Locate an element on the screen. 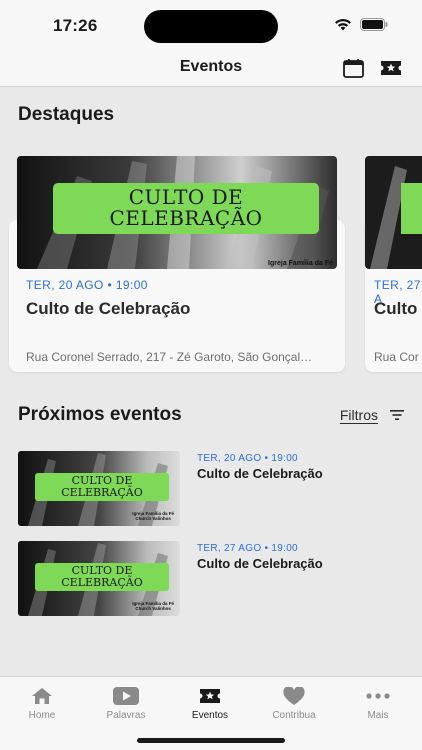 The image size is (422, 750). event-banner-image is located at coordinates (393, 212).